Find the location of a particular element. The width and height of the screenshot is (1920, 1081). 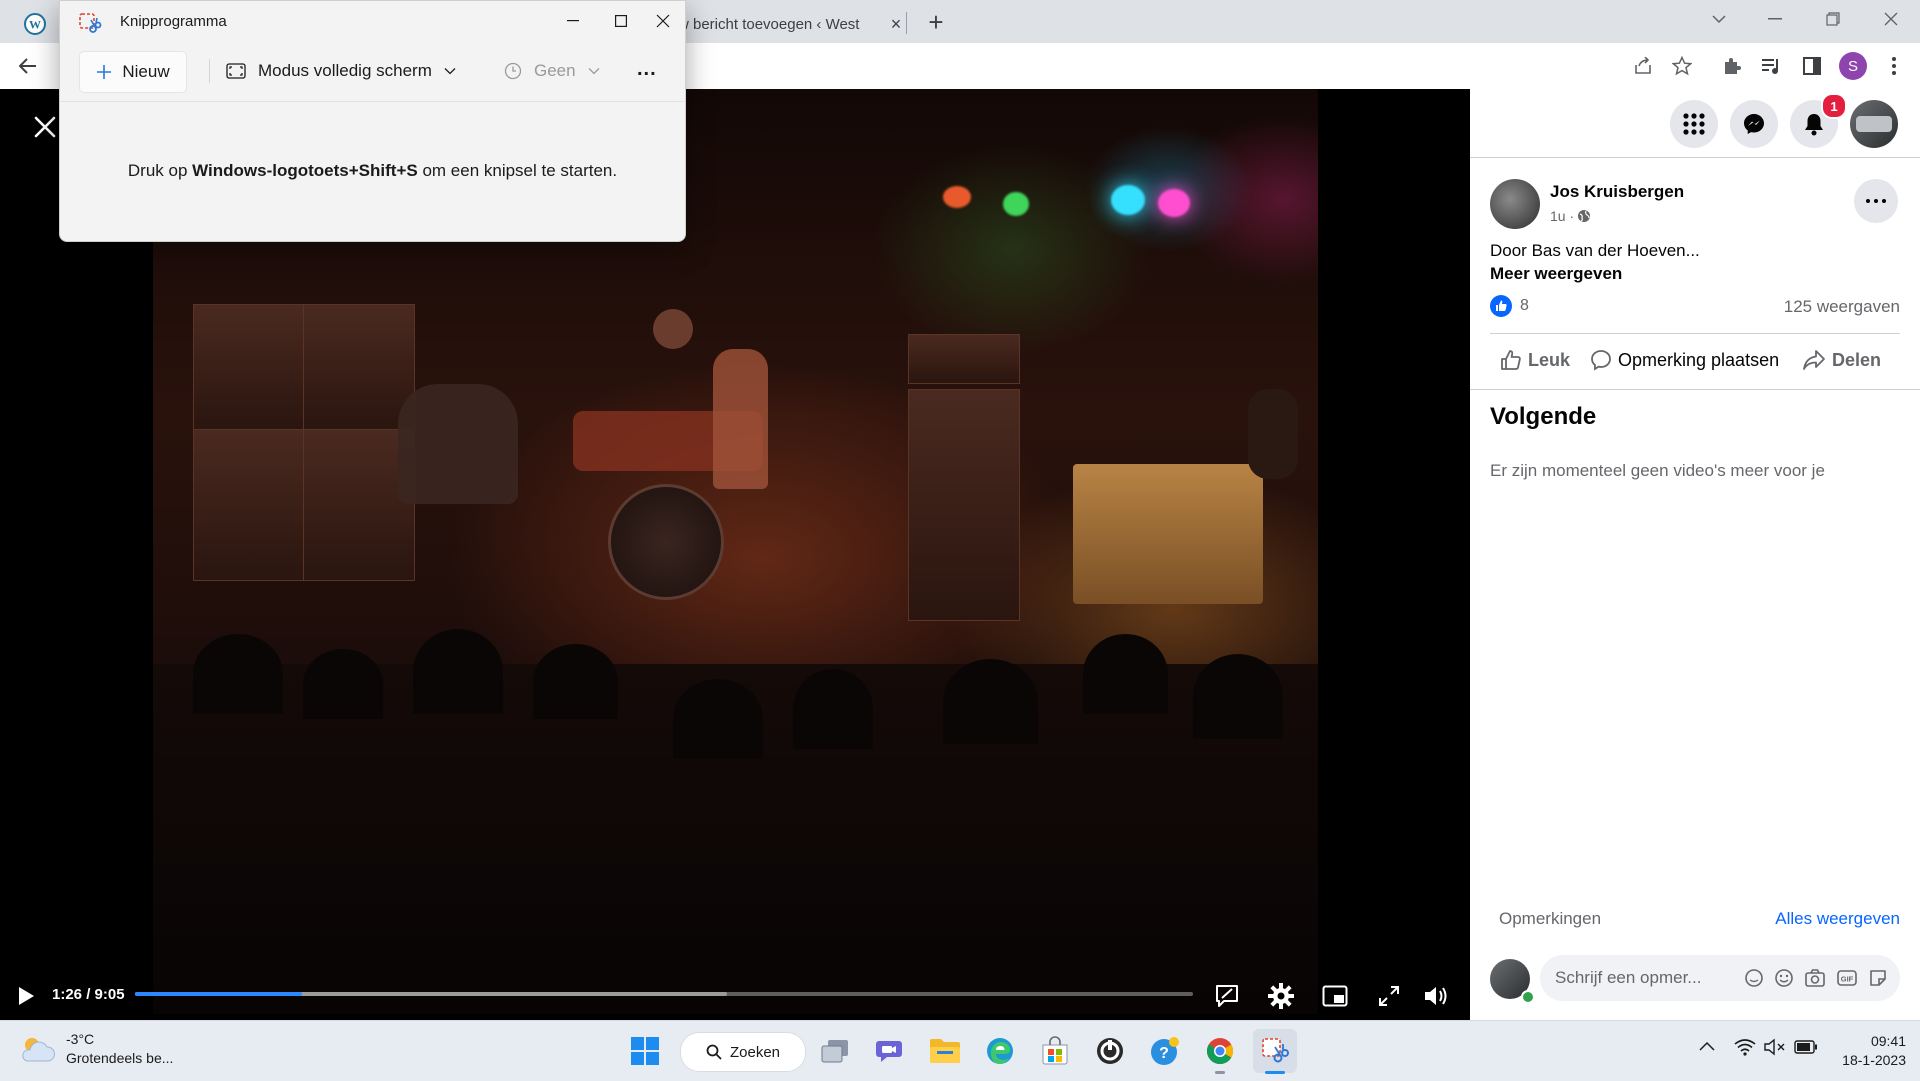

pip-icon is located at coordinates (1335, 996).